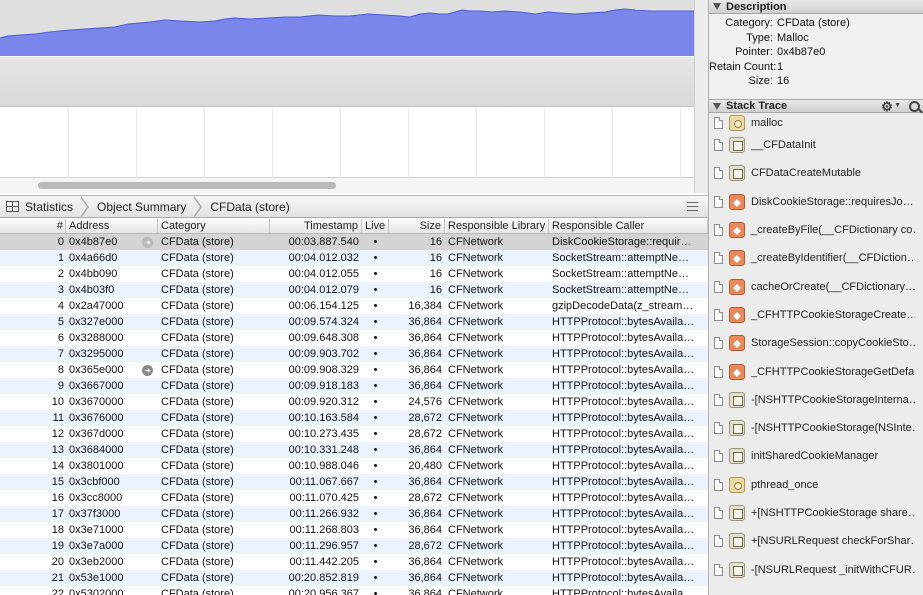 The image size is (923, 595). I want to click on column-header-category: Category, so click(214, 226).